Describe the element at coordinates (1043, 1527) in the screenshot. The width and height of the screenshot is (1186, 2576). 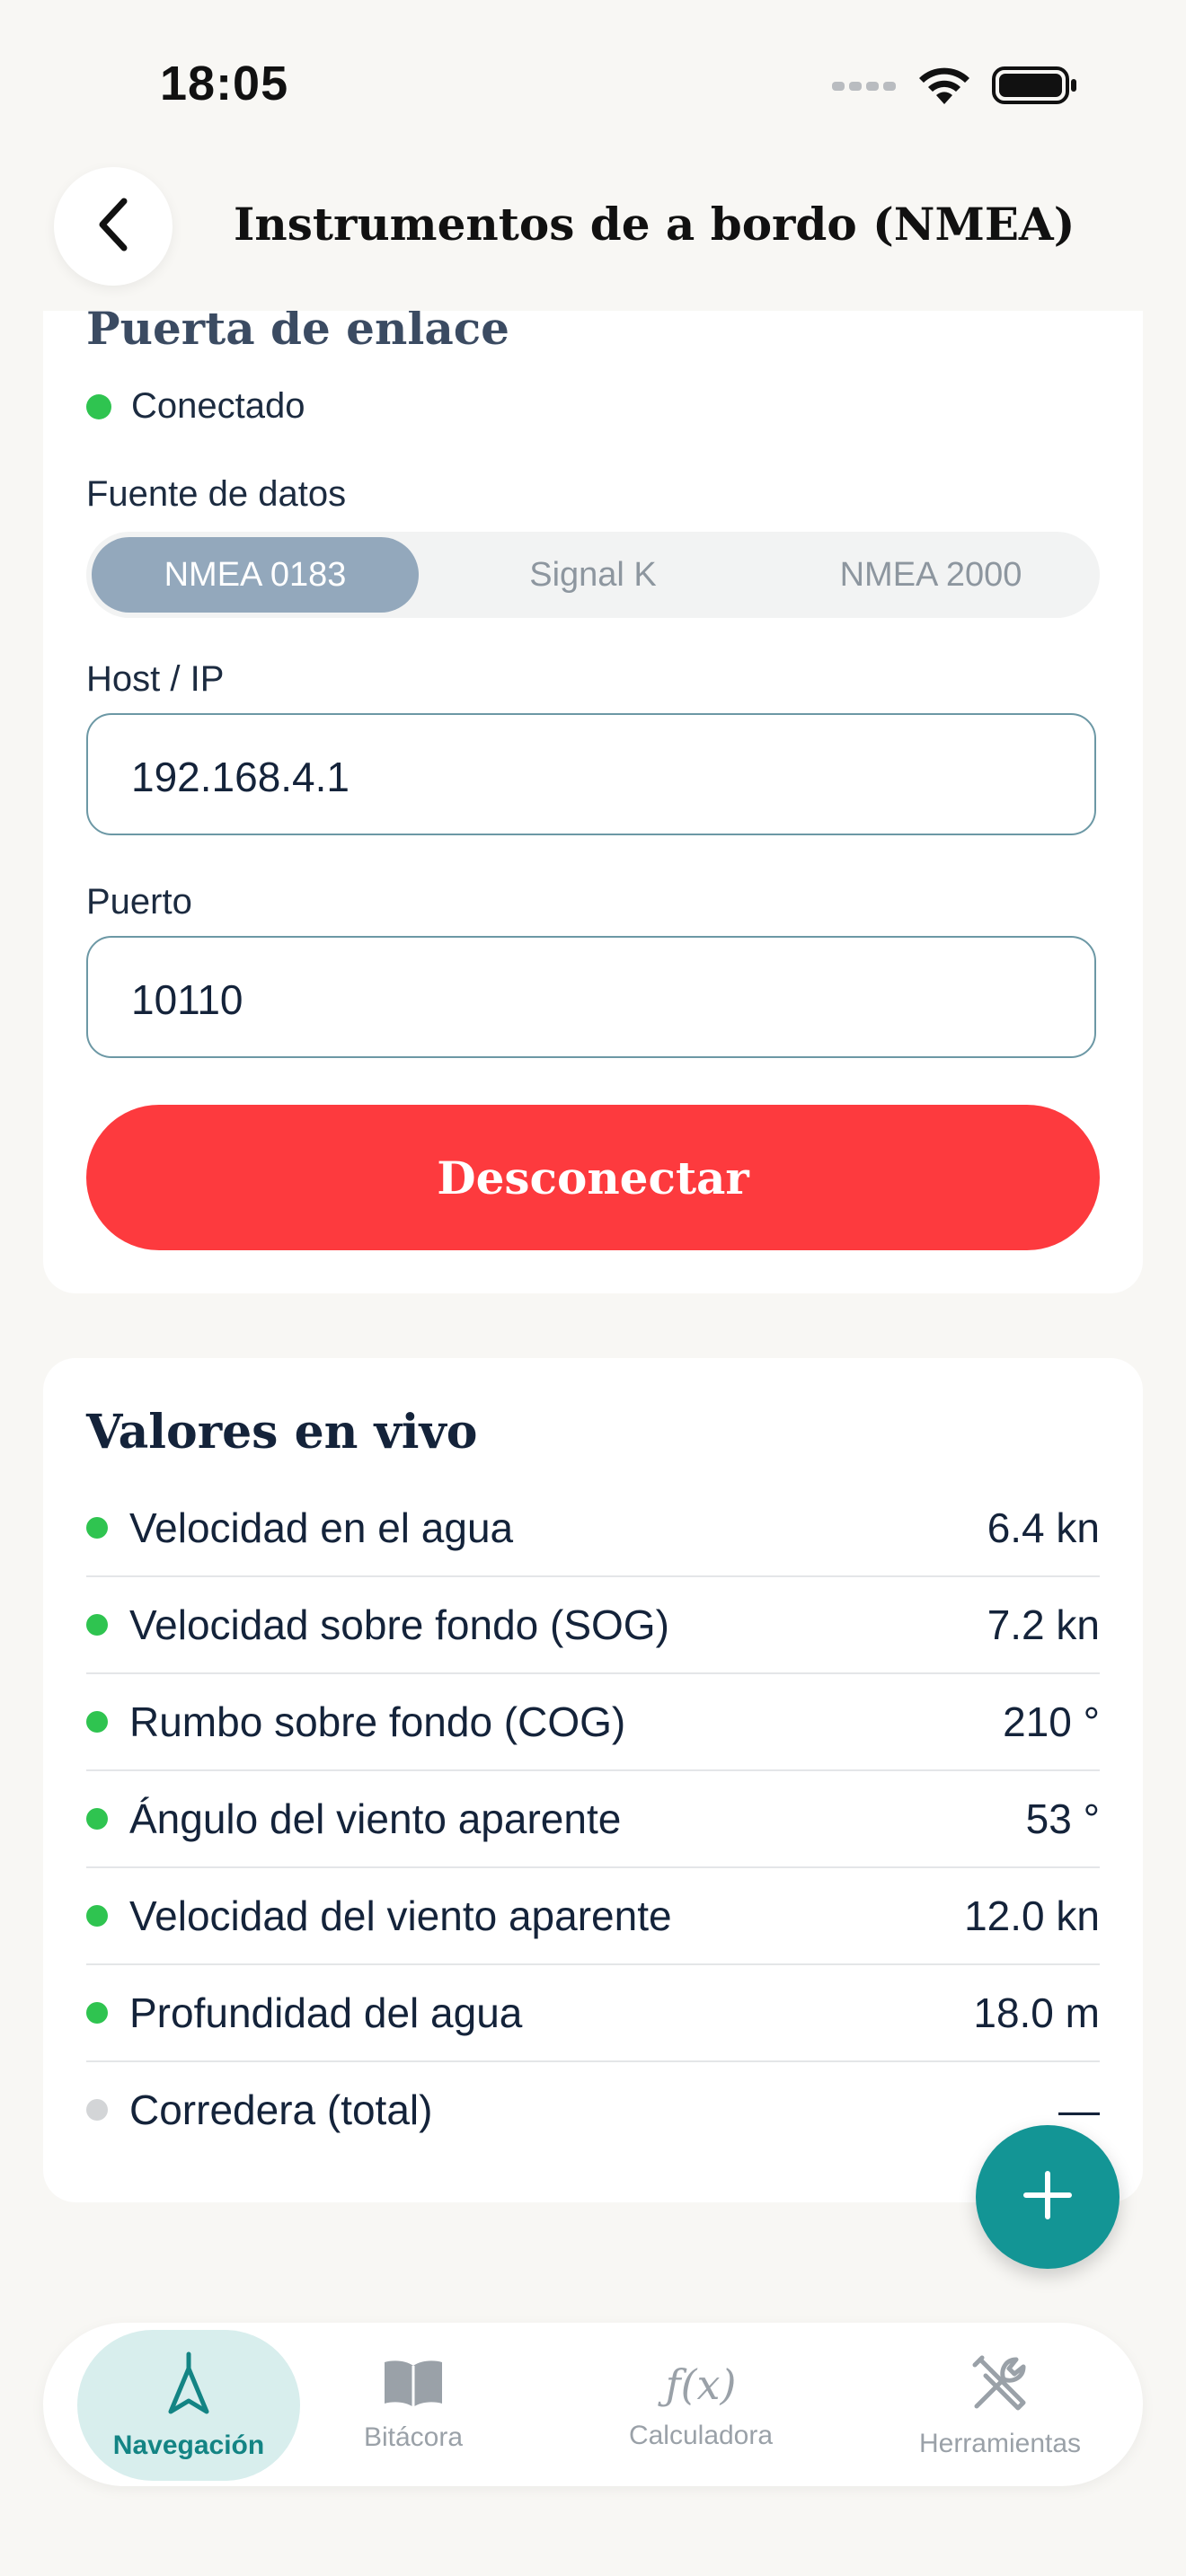
I see `value-reading: 6.4 kn` at that location.